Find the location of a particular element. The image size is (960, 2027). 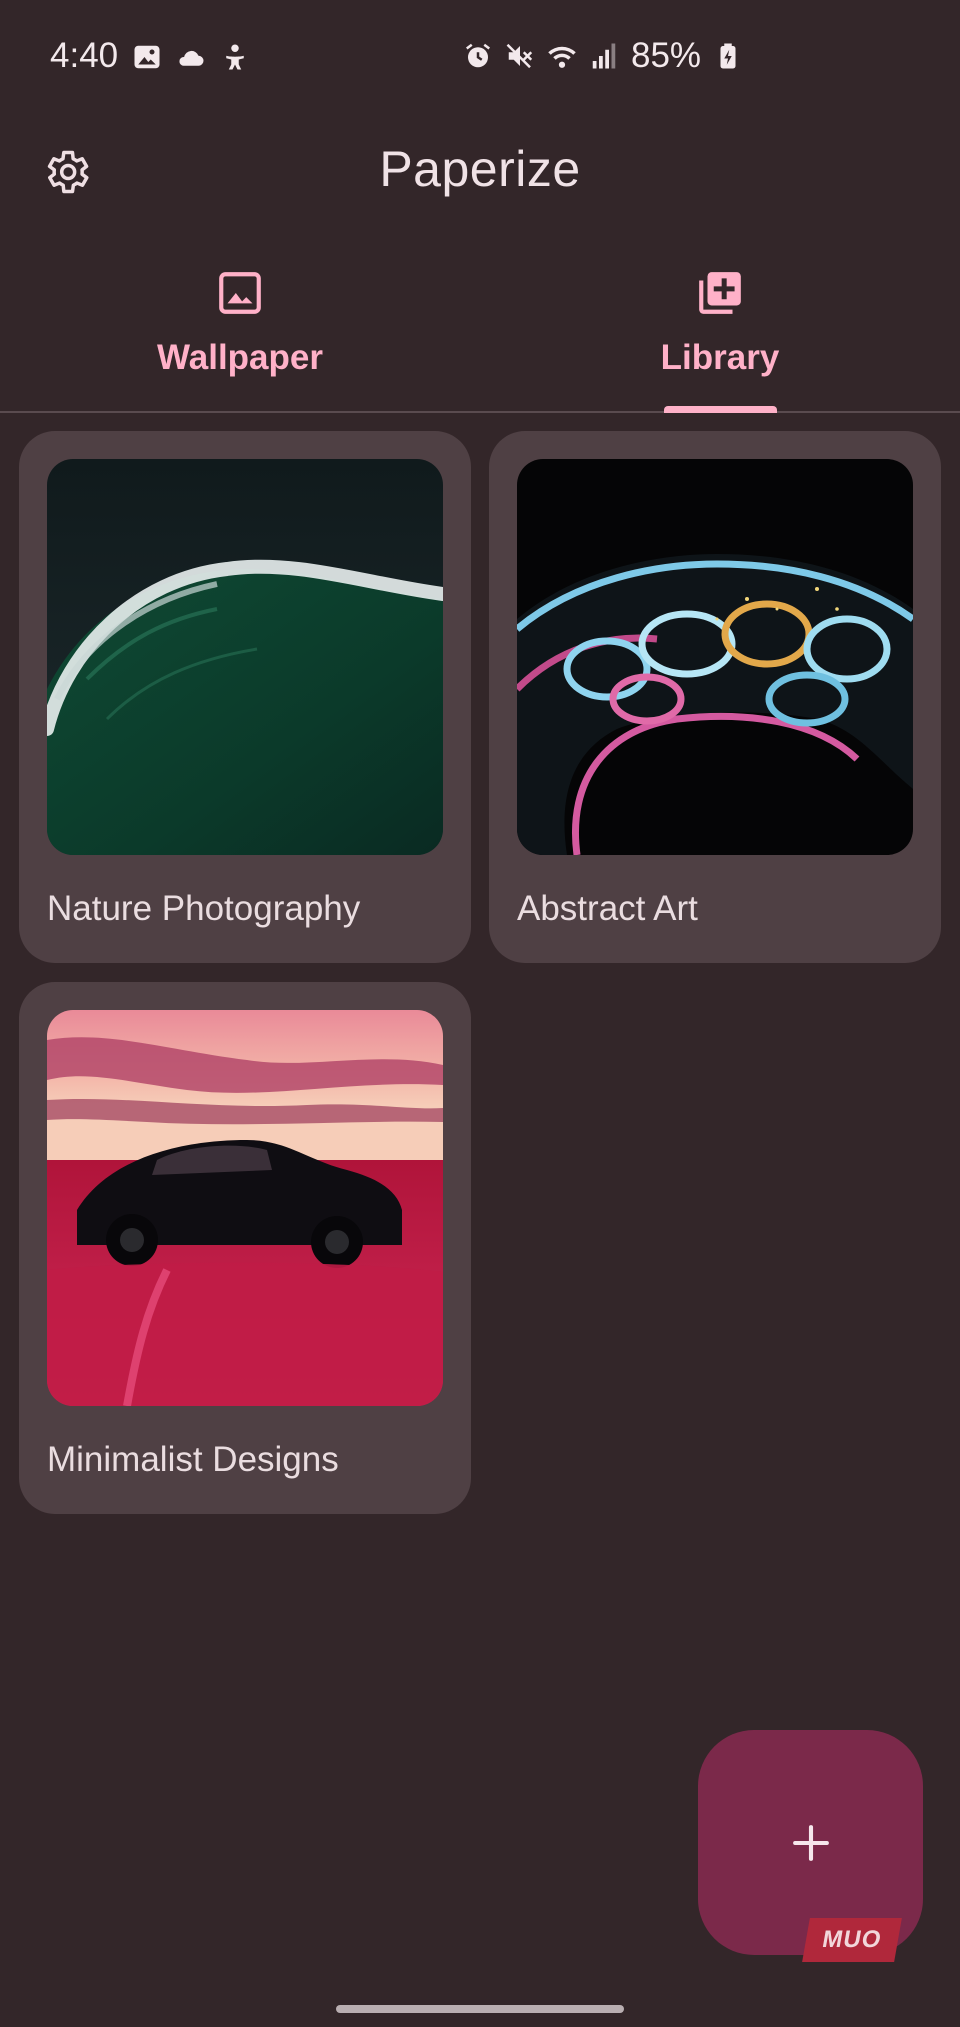

home-indicator is located at coordinates (480, 2009).